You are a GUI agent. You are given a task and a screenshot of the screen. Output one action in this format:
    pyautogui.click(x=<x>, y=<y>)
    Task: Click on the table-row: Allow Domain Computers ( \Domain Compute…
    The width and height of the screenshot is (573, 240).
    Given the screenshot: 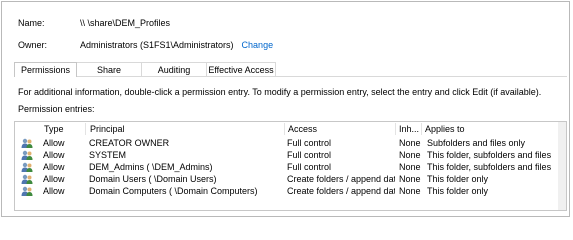 What is the action you would take?
    pyautogui.click(x=290, y=191)
    